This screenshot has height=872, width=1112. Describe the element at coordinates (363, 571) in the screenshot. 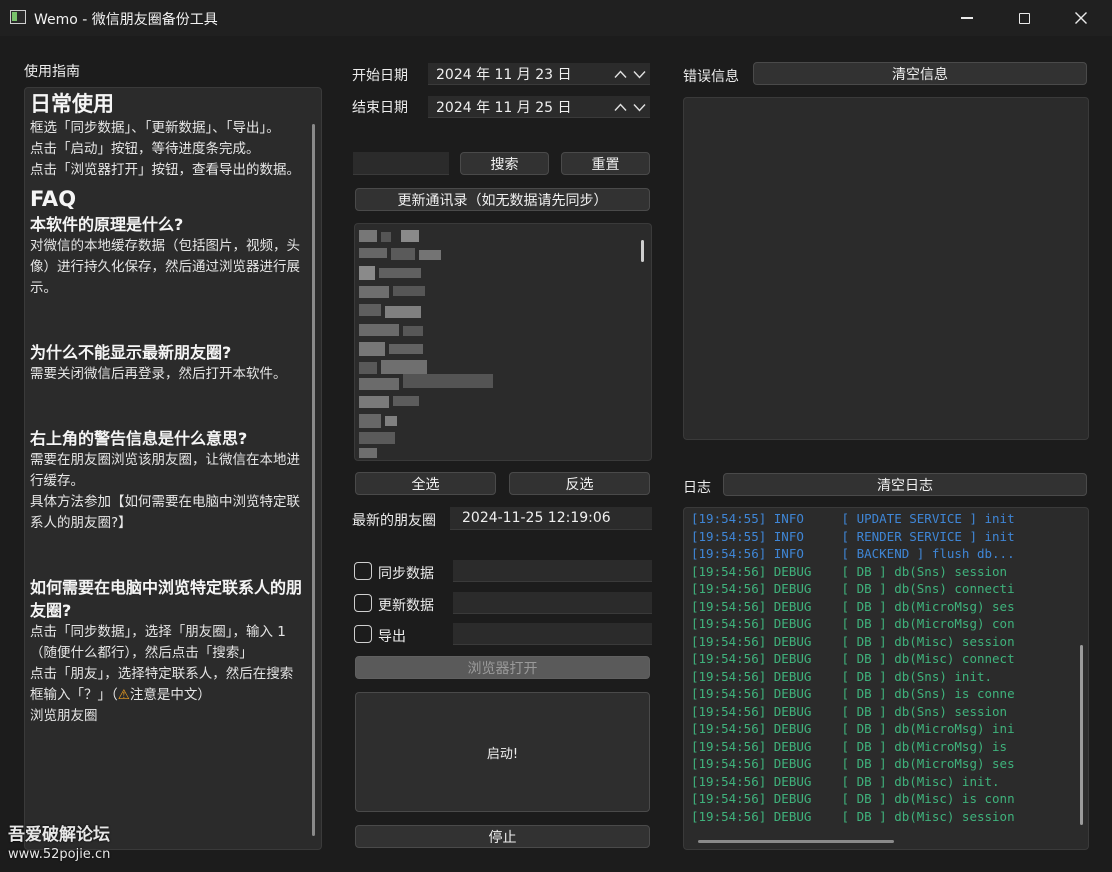

I see `sync-data-checkbox` at that location.